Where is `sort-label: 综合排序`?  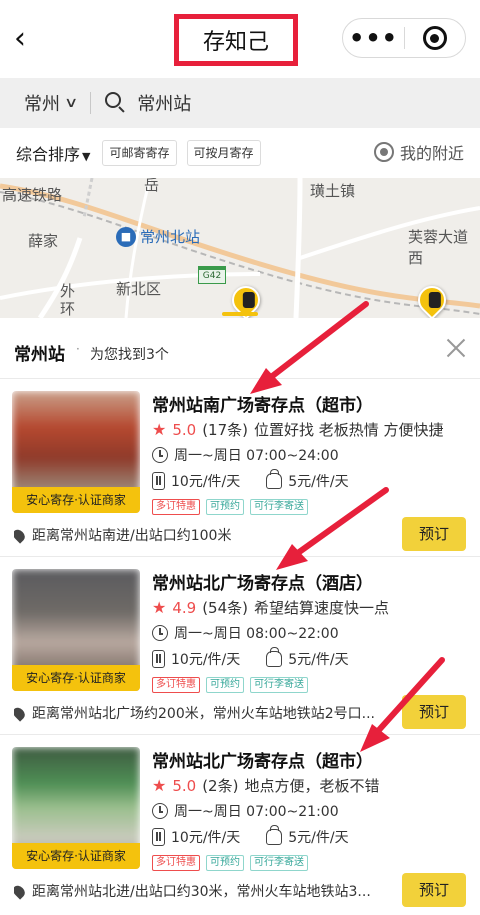
sort-label: 综合排序 is located at coordinates (48, 154).